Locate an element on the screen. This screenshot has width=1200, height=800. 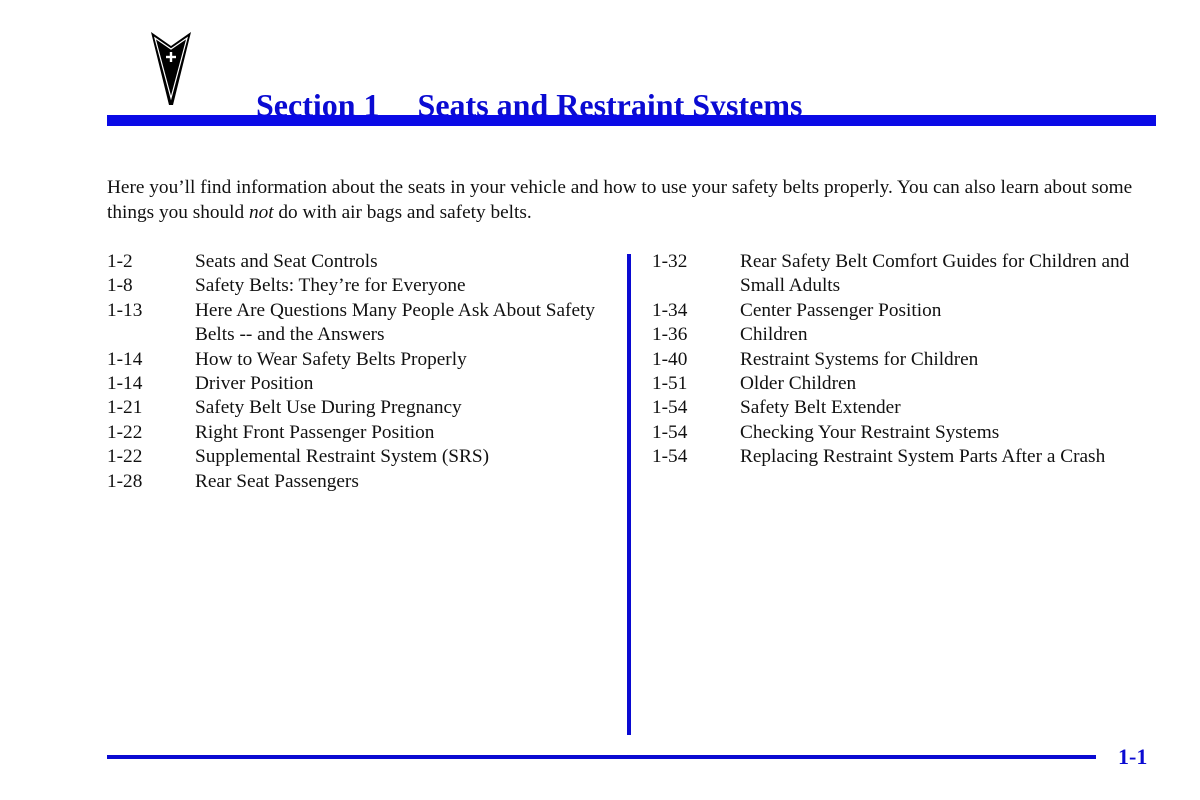
arrowhead-emblem-icon is located at coordinates (171, 68).